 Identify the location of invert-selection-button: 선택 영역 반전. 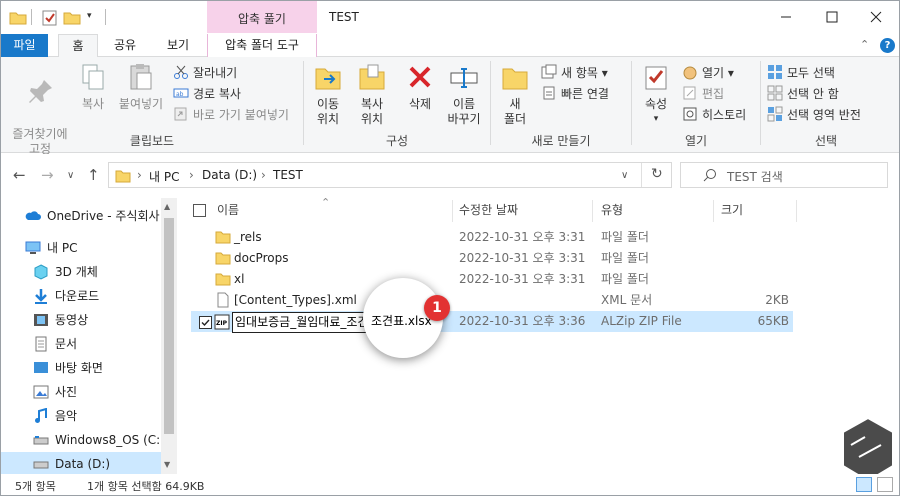
(814, 115).